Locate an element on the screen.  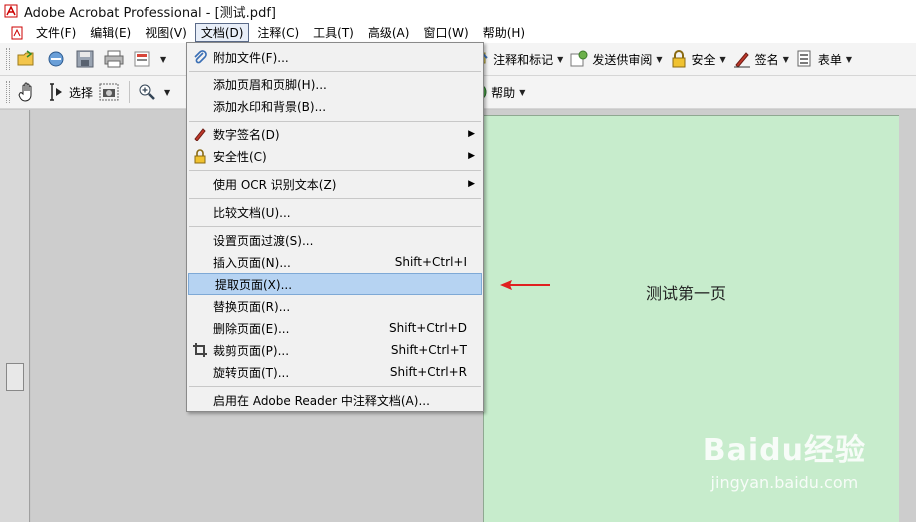
open-folder-icon is located at coordinates (27, 59).